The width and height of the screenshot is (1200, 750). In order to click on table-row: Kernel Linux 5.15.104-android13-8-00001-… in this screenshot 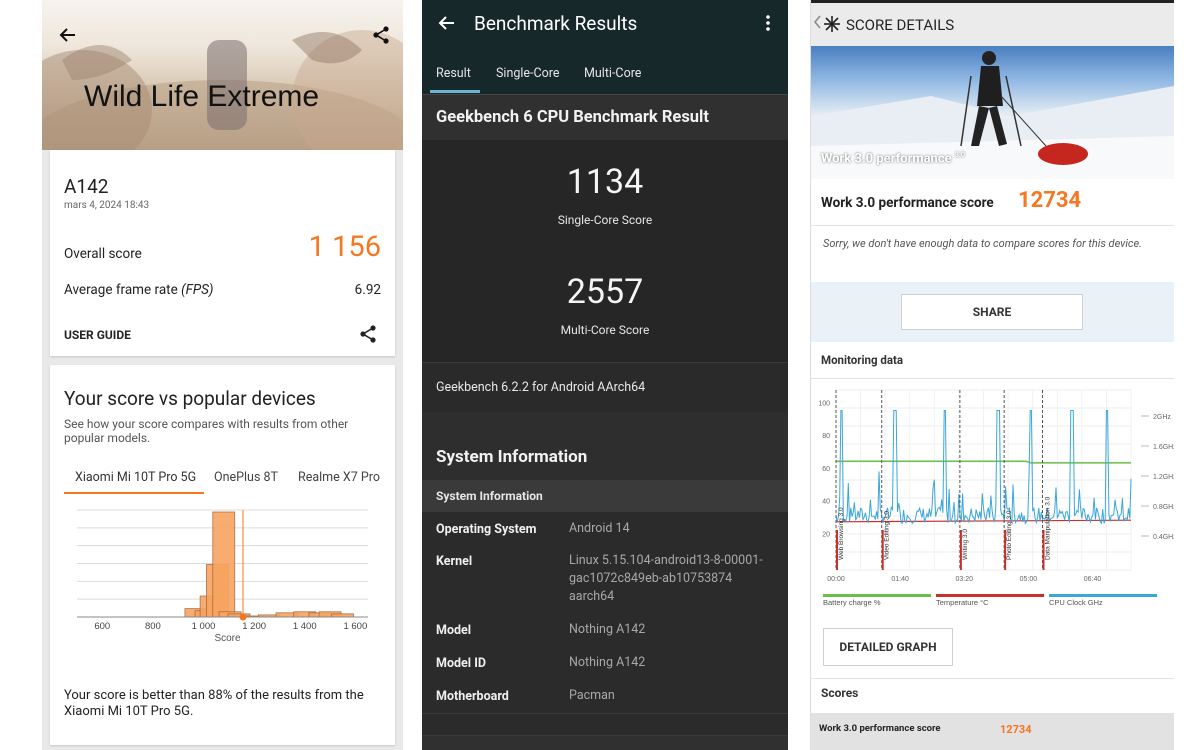, I will do `click(605, 580)`.